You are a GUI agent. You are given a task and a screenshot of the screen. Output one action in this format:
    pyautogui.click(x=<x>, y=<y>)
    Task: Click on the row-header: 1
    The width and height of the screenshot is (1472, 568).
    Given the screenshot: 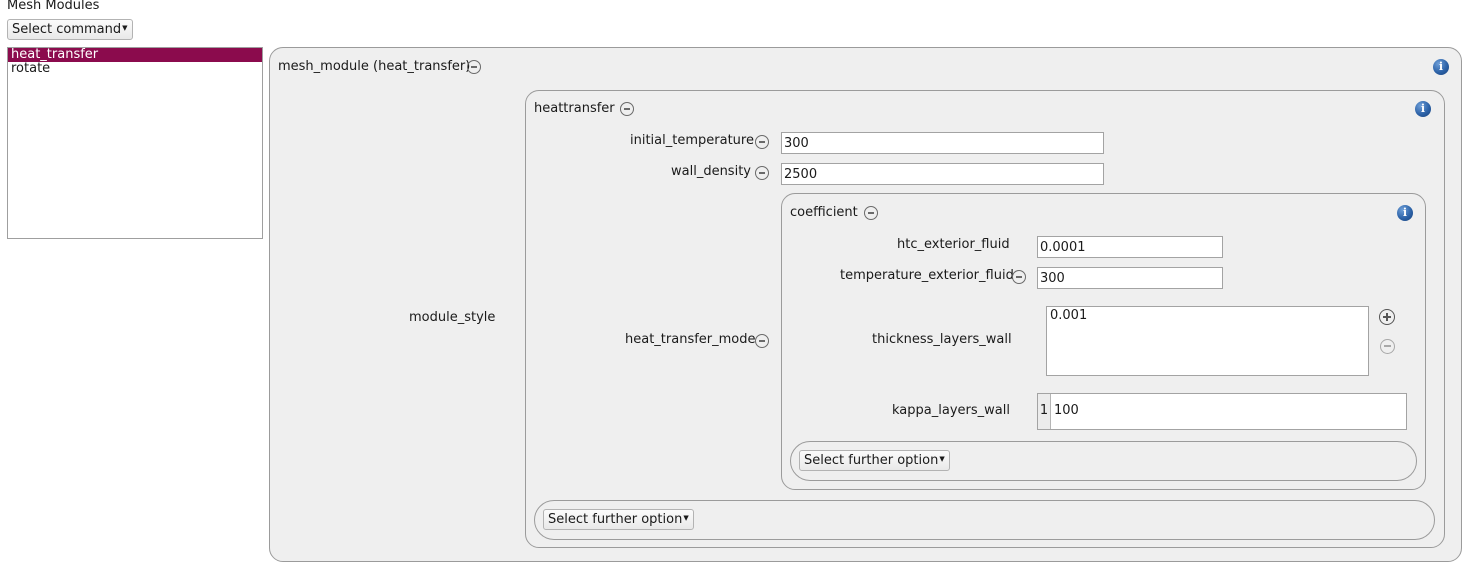 What is the action you would take?
    pyautogui.click(x=1044, y=411)
    